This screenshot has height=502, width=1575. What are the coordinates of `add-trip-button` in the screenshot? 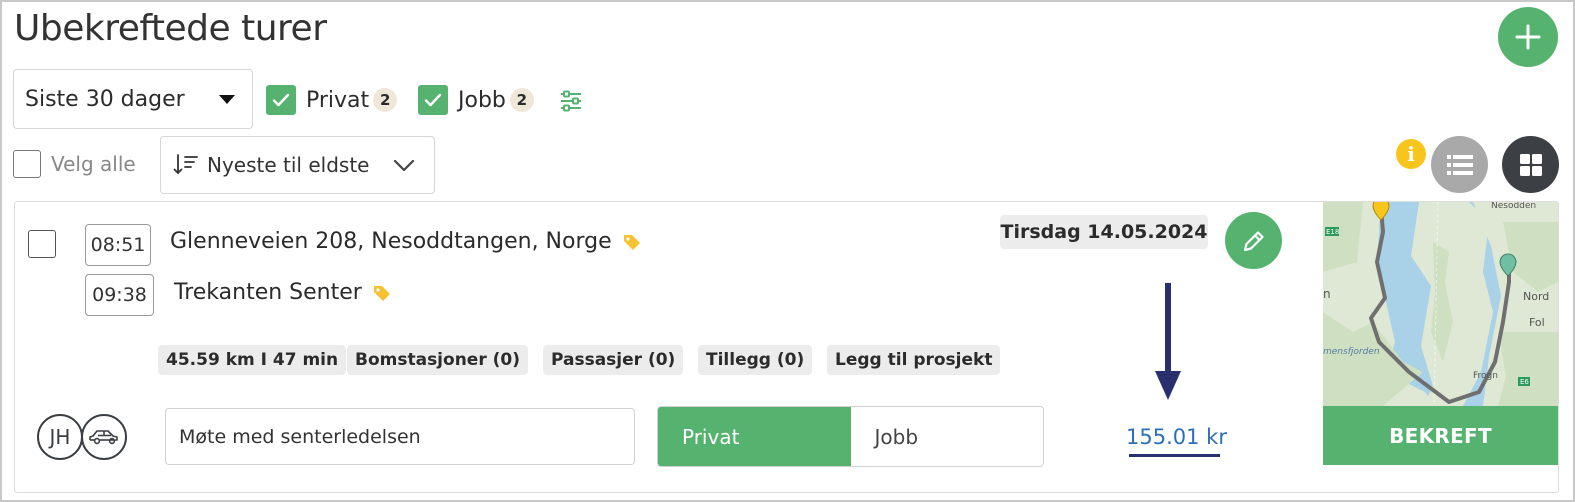 It's located at (1528, 37).